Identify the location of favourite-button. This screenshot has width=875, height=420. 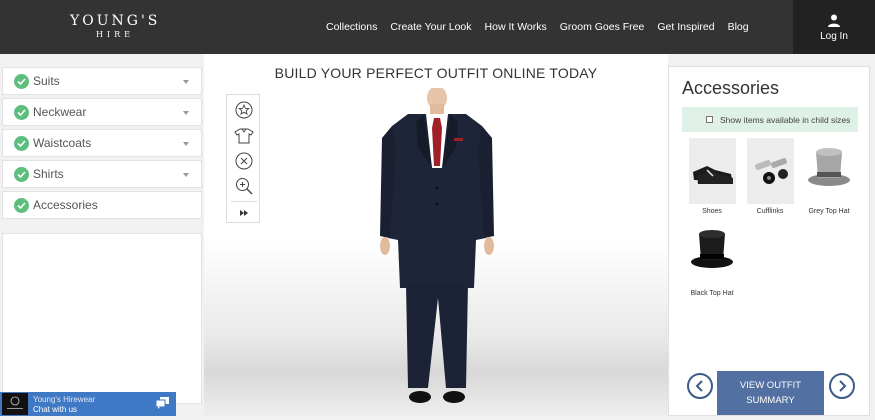
(244, 110).